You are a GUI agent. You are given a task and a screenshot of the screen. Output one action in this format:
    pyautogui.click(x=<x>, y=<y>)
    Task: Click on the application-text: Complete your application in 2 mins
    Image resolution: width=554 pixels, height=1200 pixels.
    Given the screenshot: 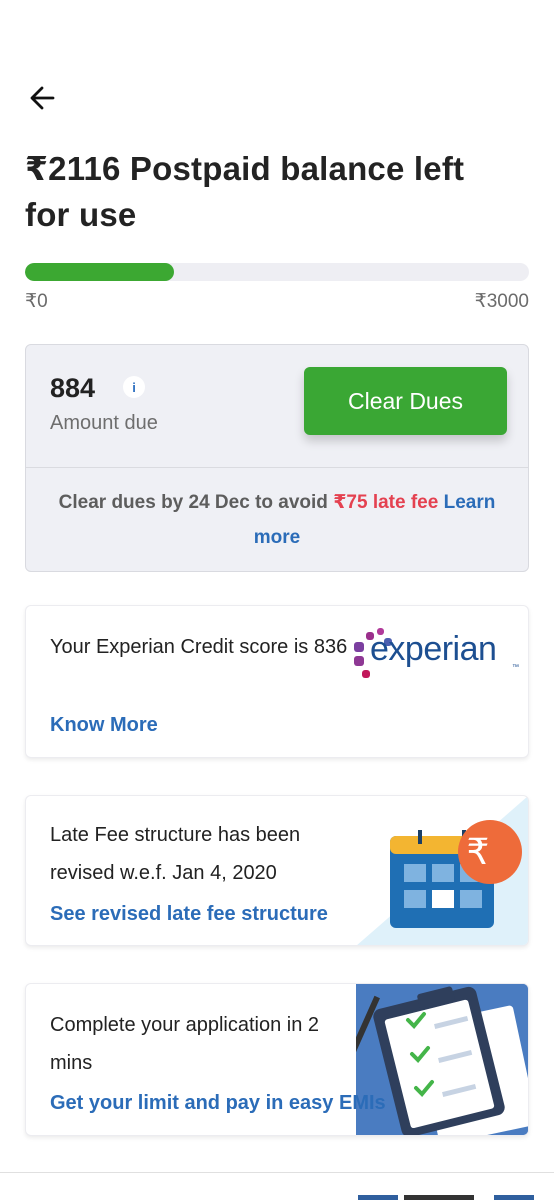 What is the action you would take?
    pyautogui.click(x=185, y=1044)
    